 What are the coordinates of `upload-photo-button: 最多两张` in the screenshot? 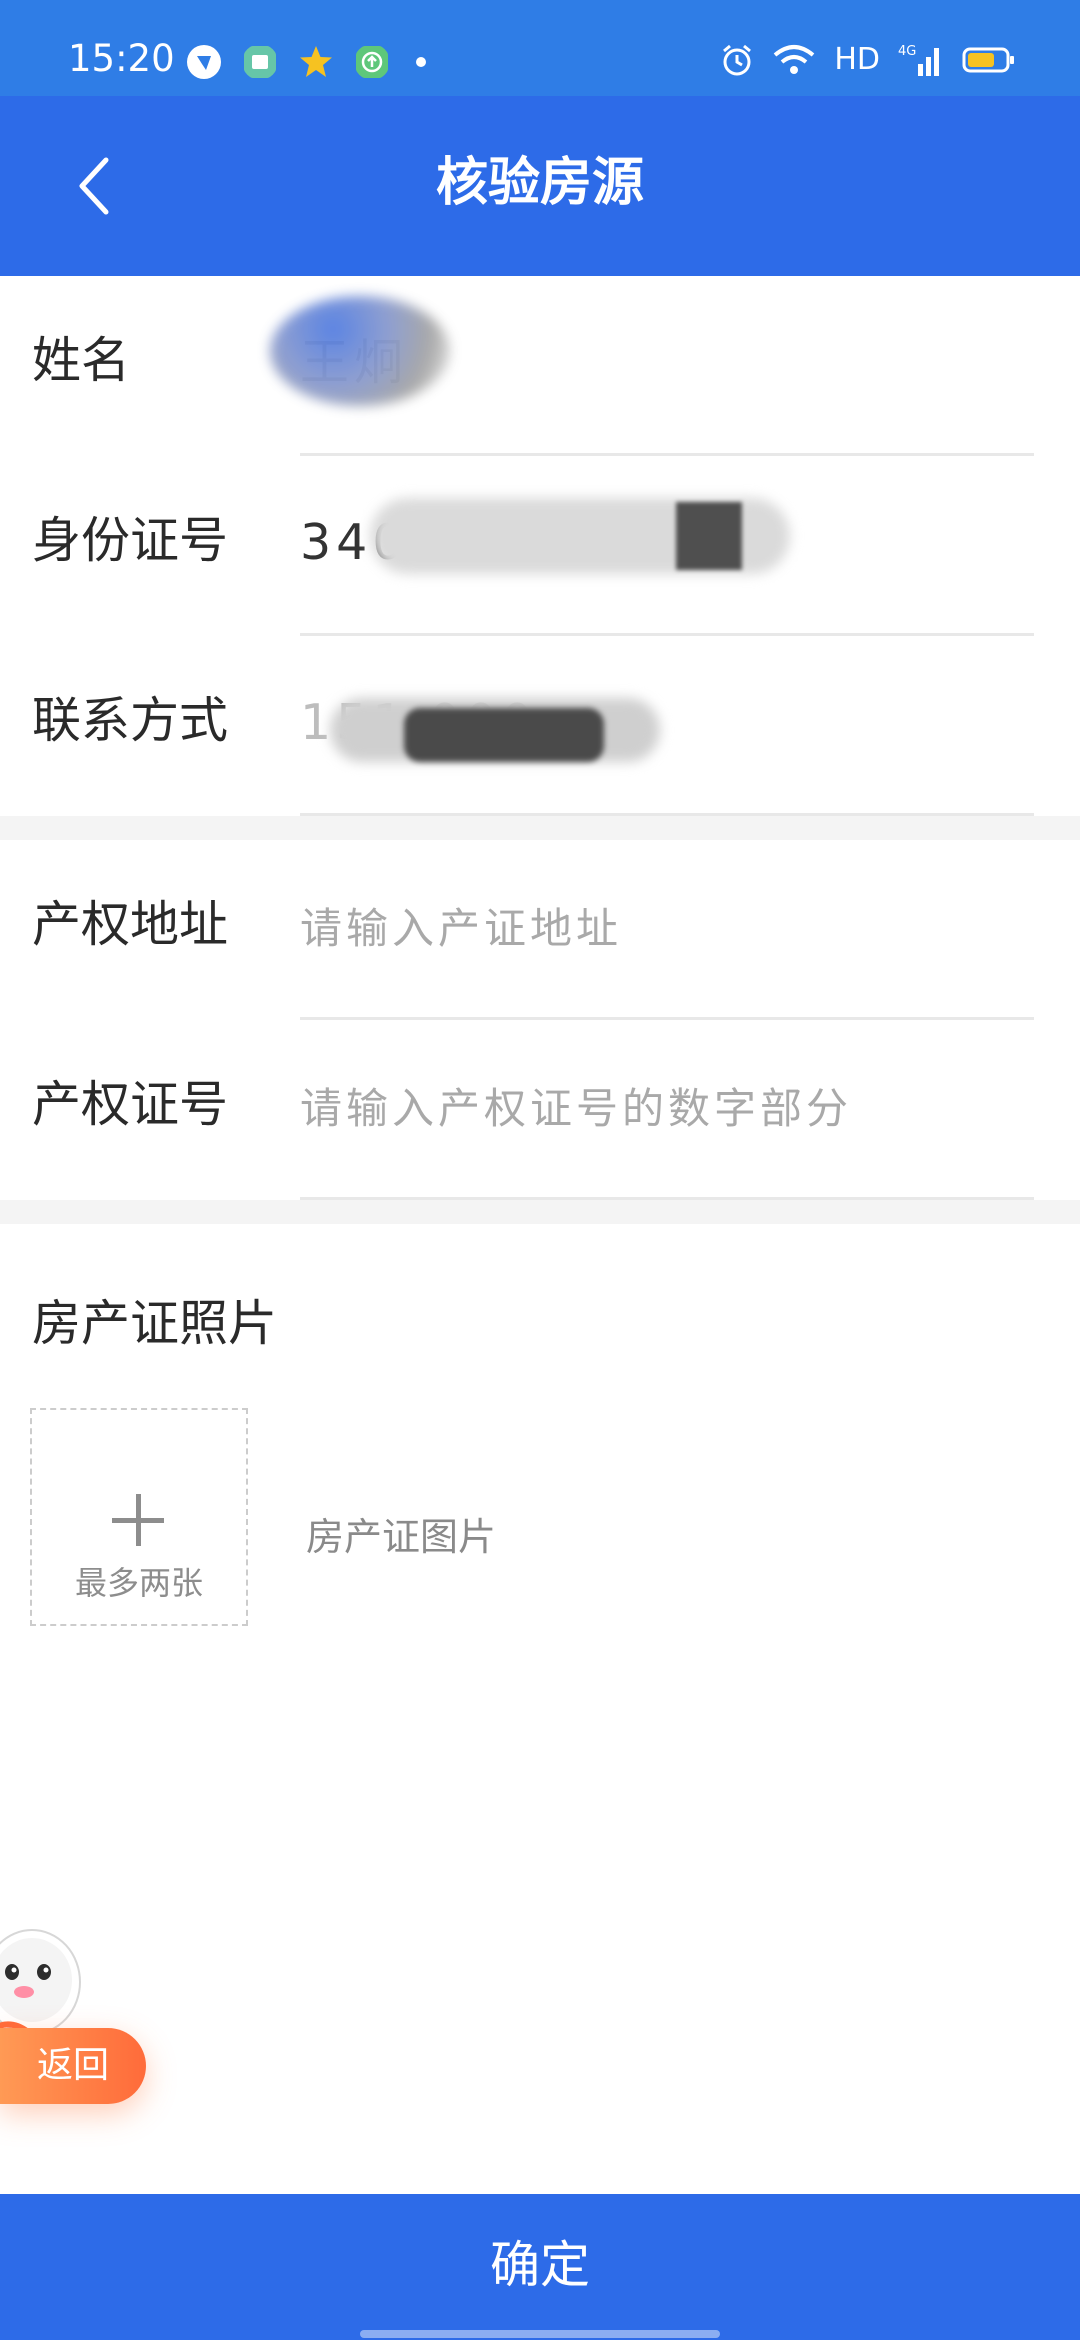 It's located at (139, 1517).